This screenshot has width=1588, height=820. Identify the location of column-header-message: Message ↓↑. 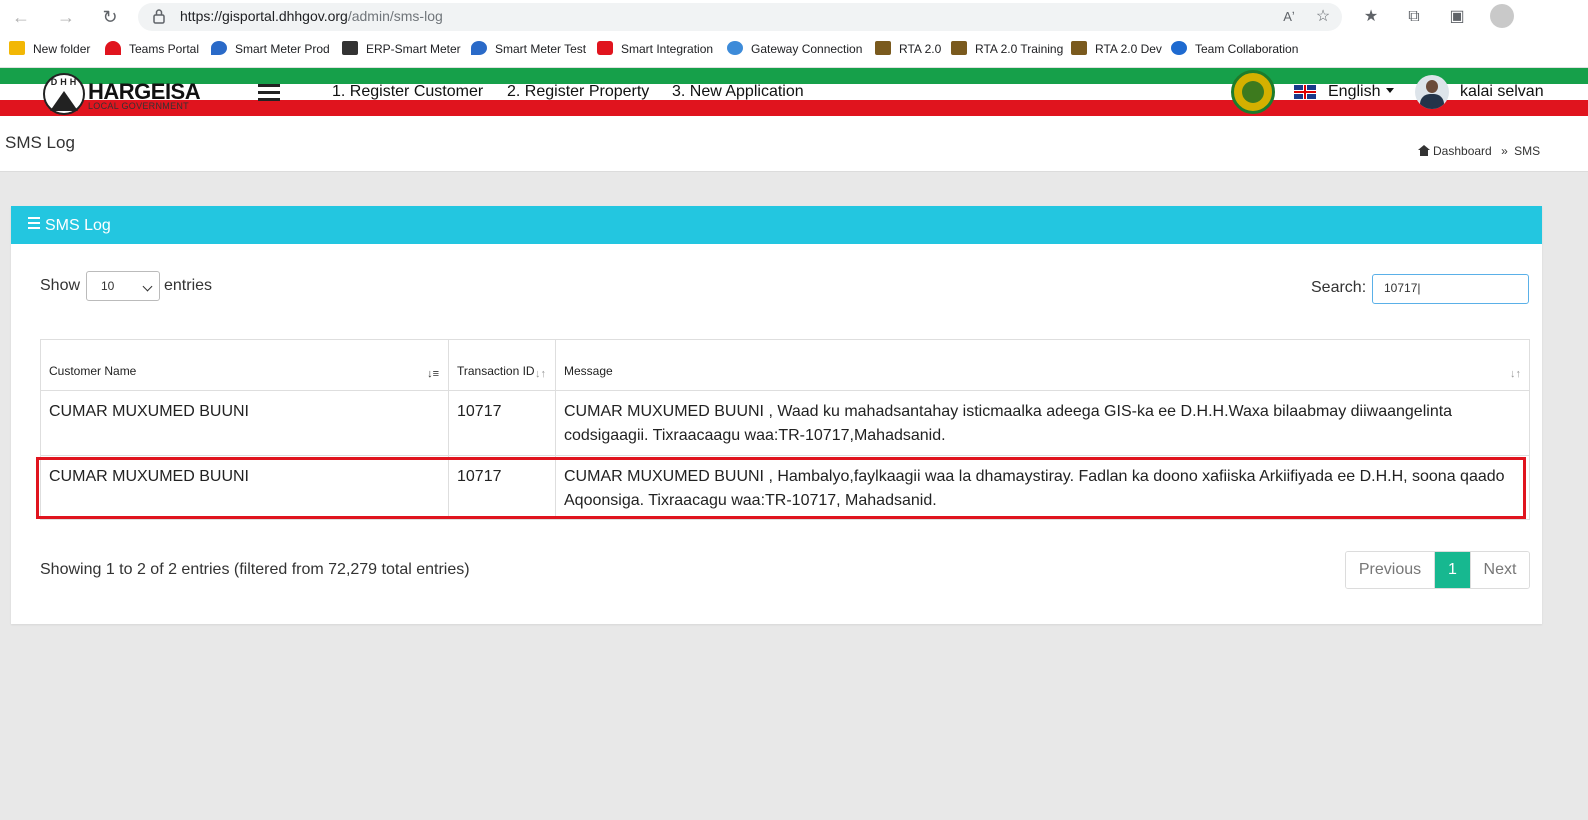
(1043, 365).